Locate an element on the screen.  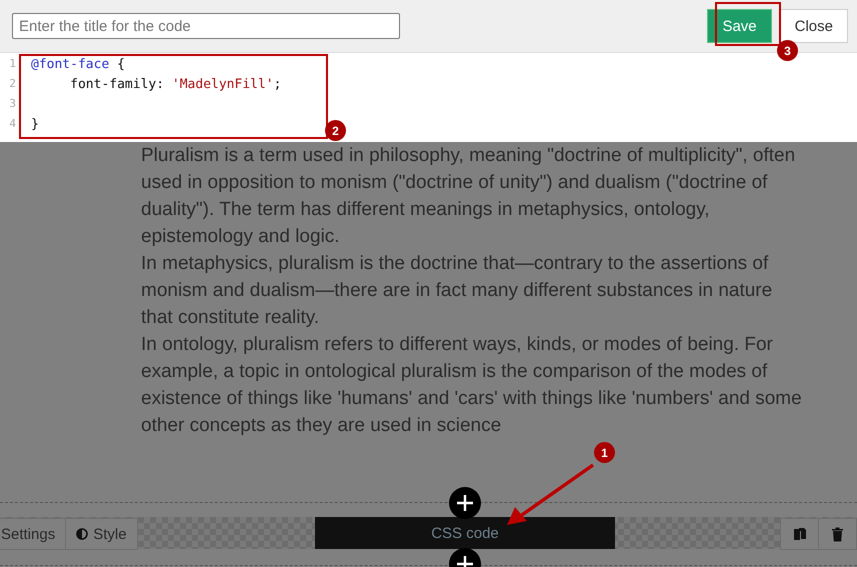
paragraph-line: In metaphysics, pluralism is the doctrine that—contrary to the assertions of is located at coordinates (455, 264).